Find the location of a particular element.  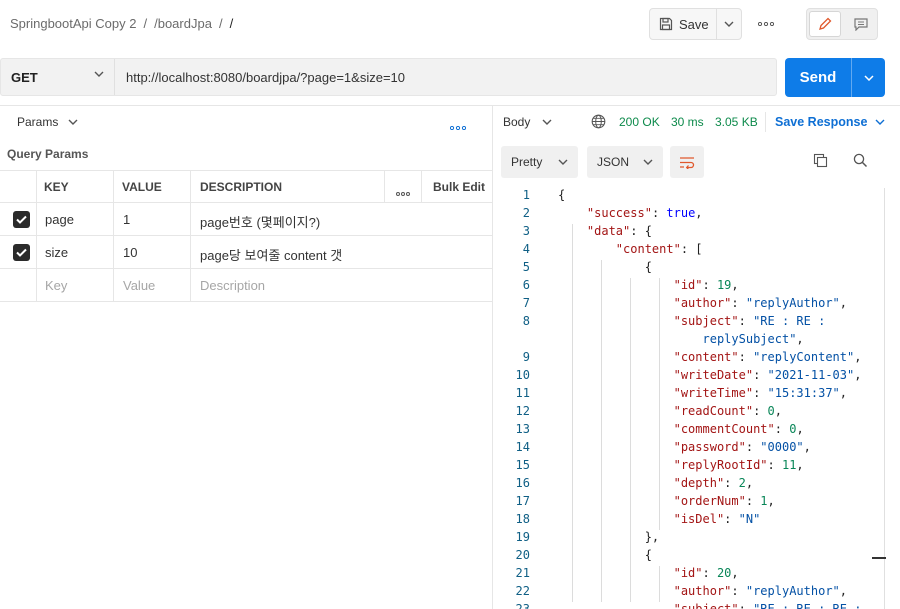

type-select: JSON is located at coordinates (625, 162).